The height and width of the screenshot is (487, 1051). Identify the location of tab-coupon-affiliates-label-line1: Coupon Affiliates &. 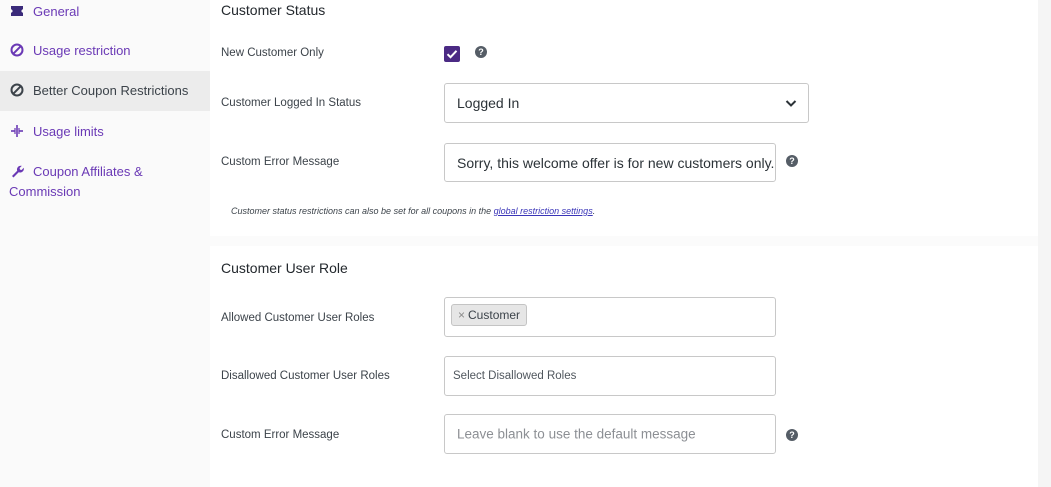
(88, 171).